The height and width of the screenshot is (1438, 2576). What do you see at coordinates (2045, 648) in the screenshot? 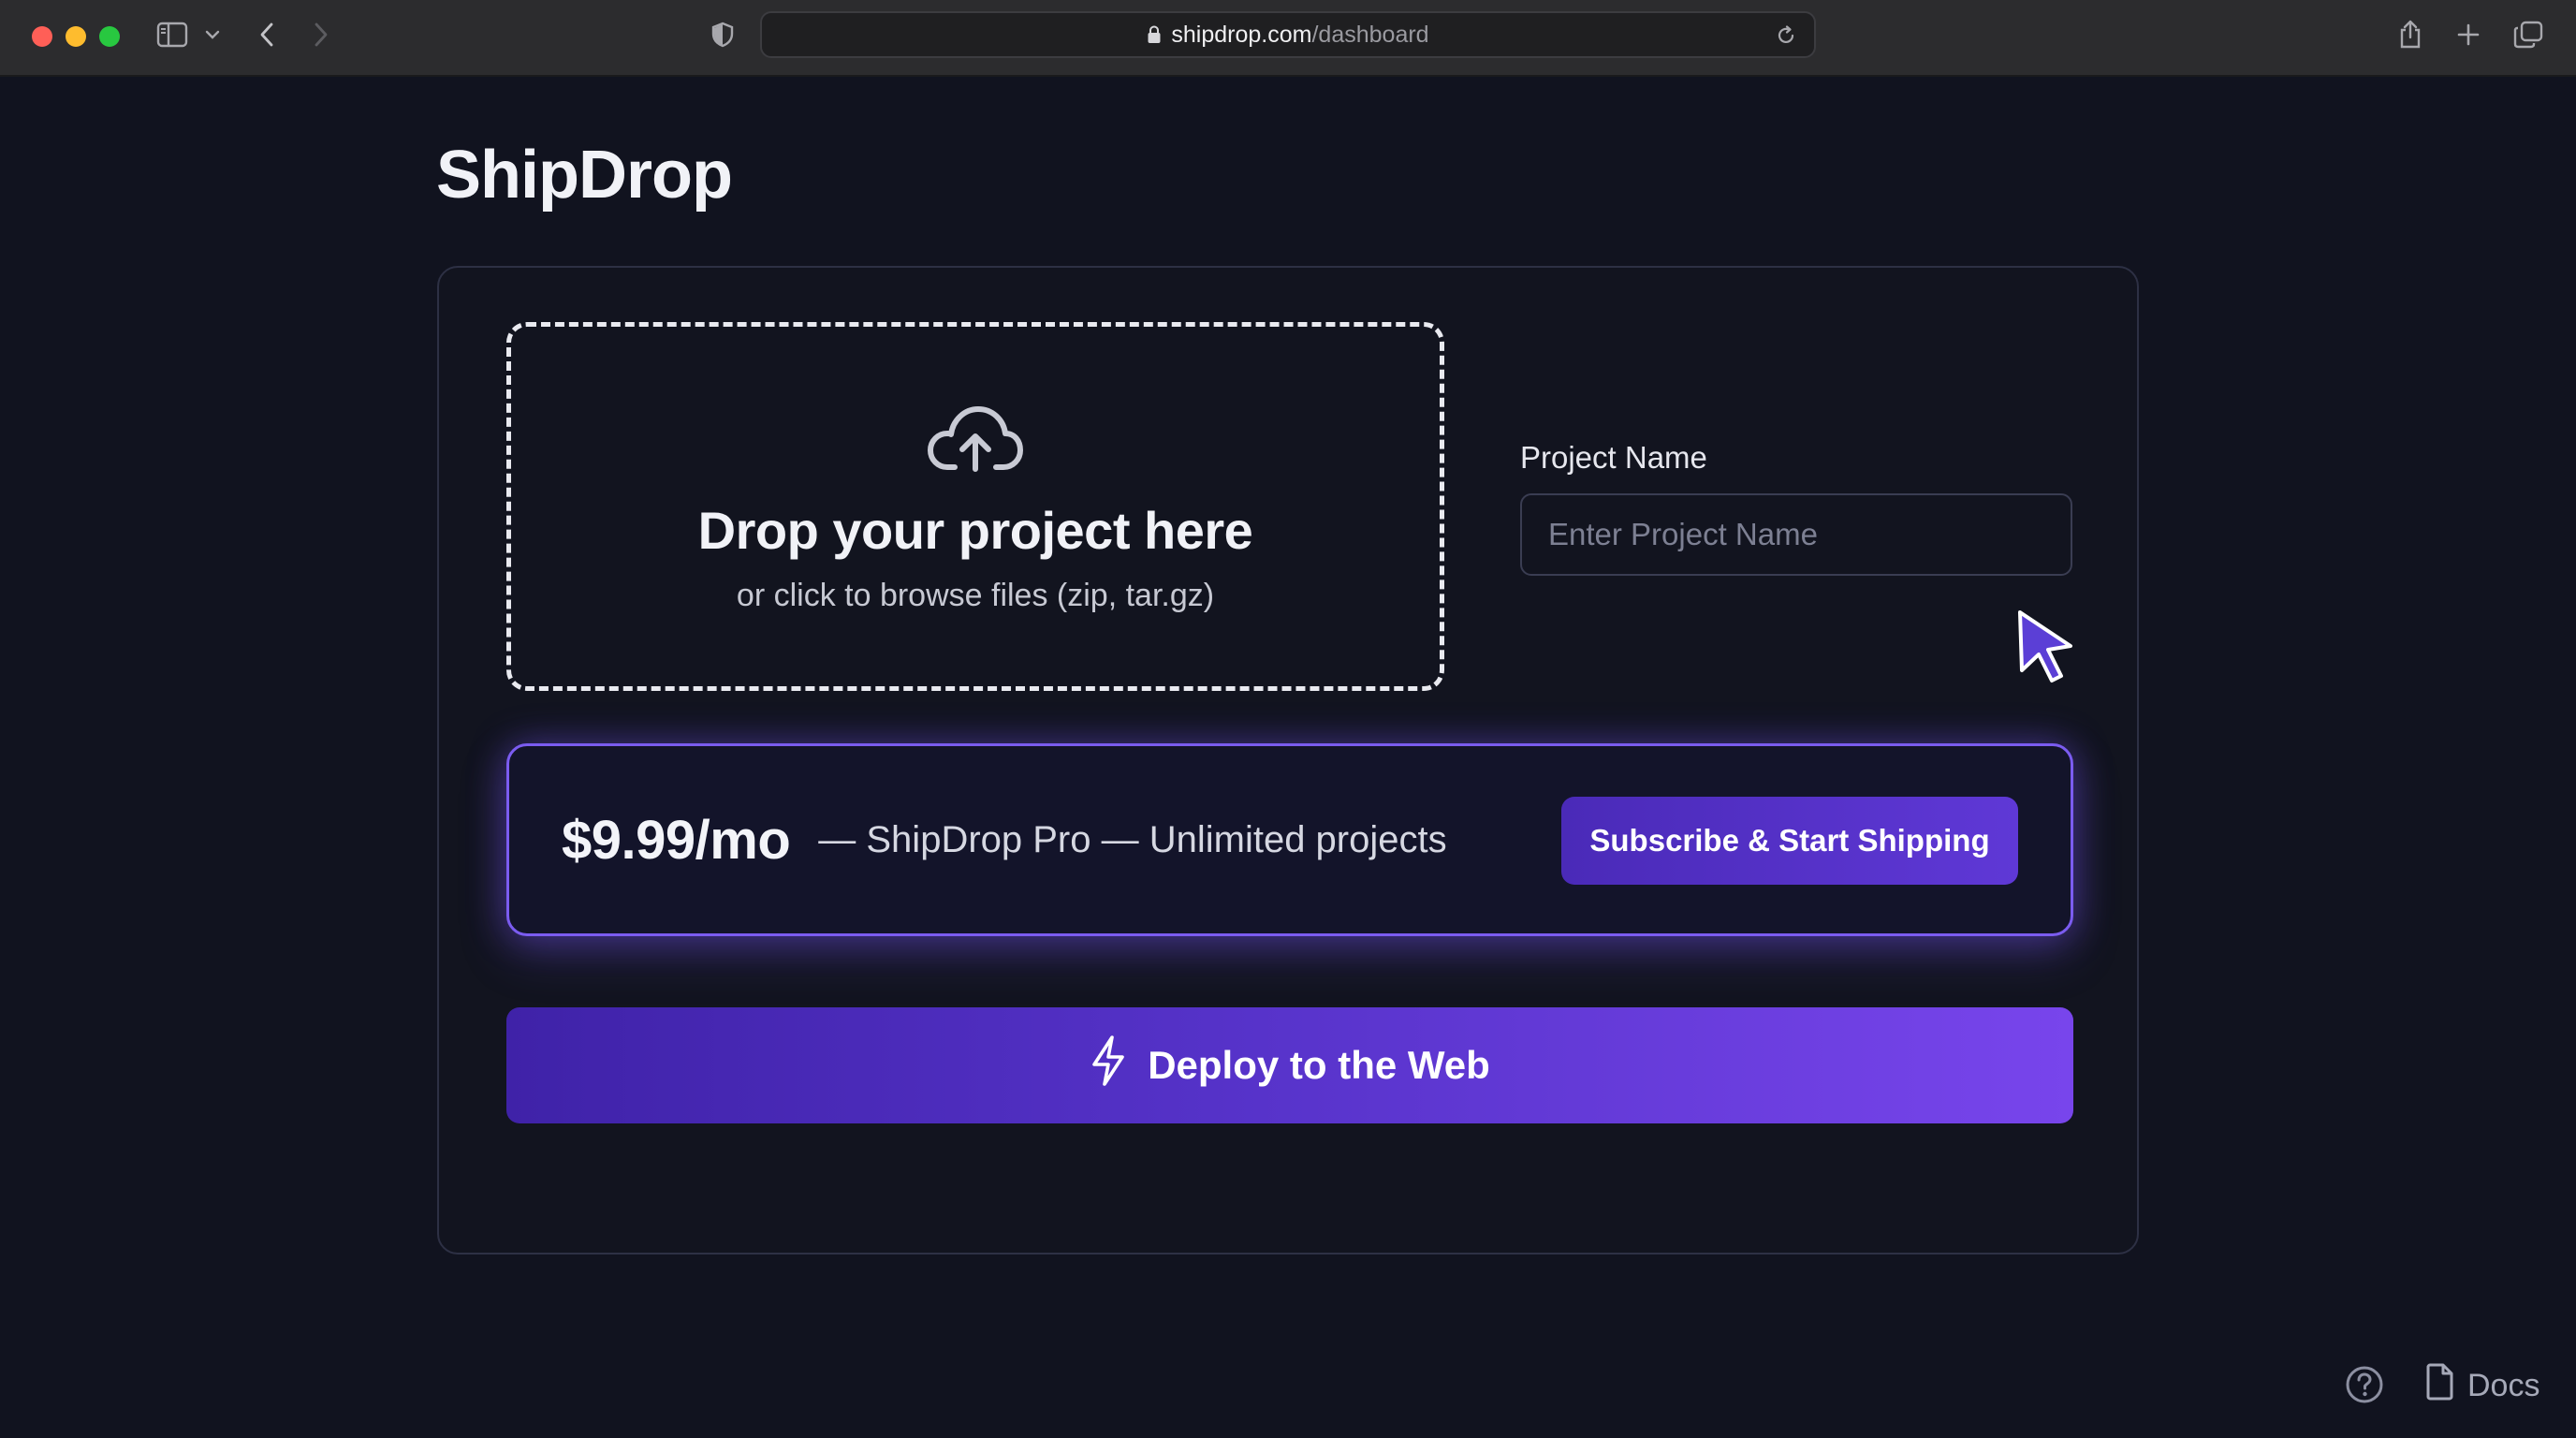
I see `mouse-cursor-icon` at bounding box center [2045, 648].